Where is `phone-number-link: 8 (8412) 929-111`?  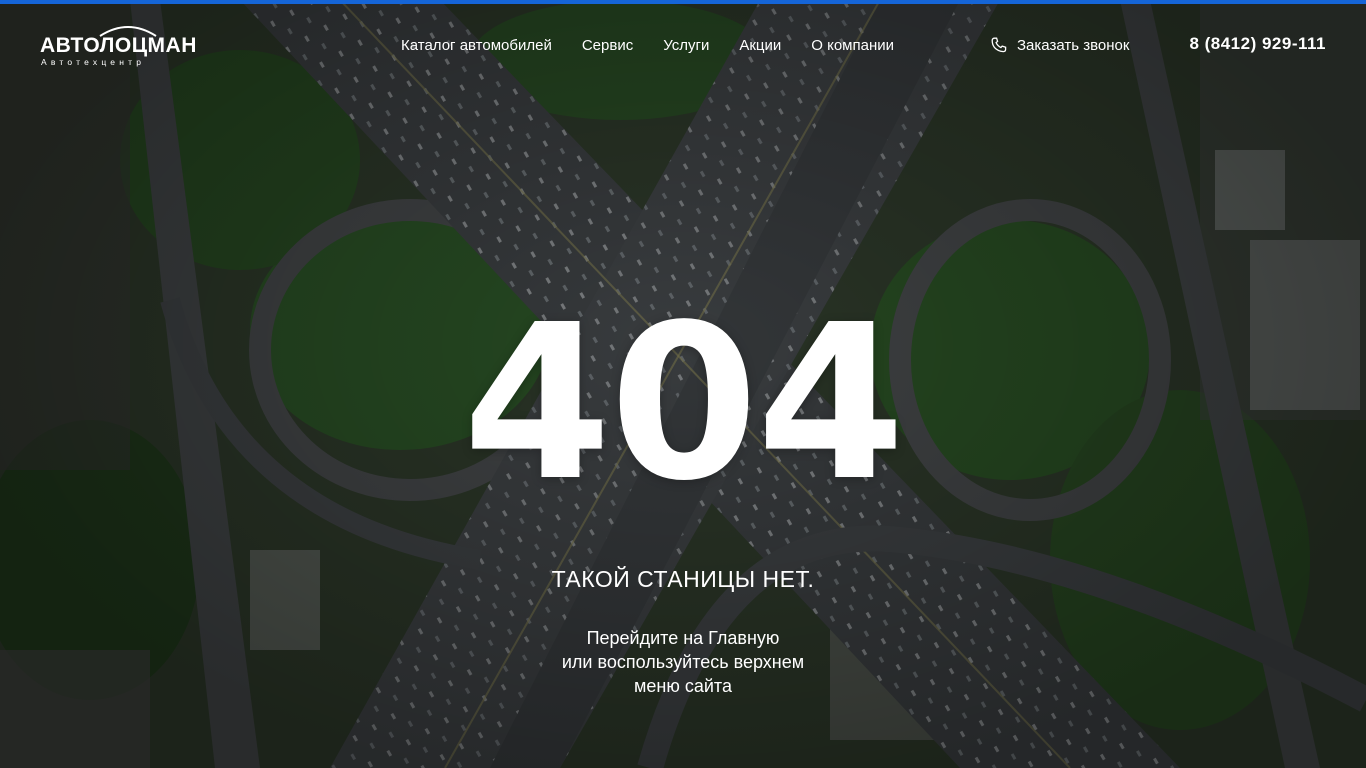
phone-number-link: 8 (8412) 929-111 is located at coordinates (1257, 44).